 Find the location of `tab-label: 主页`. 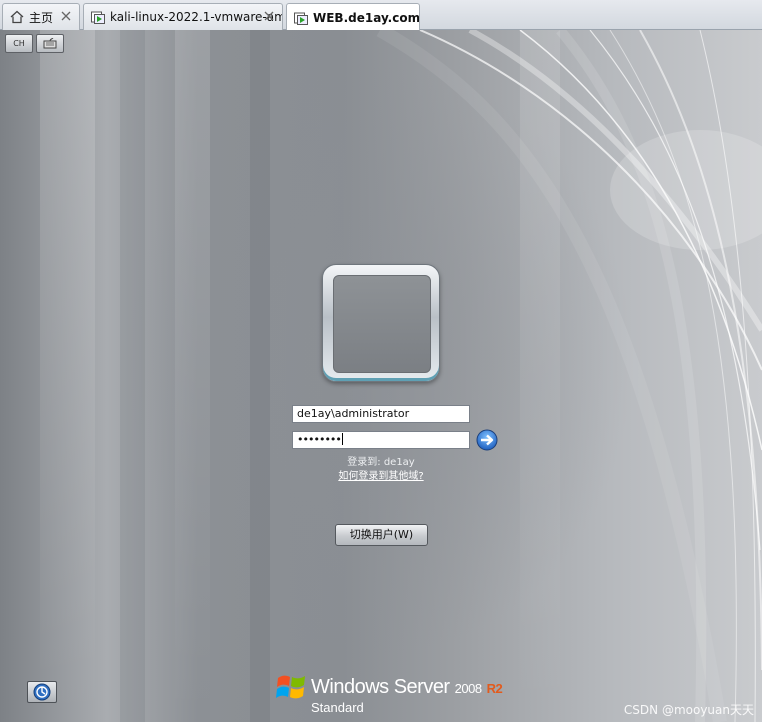

tab-label: 主页 is located at coordinates (41, 17).